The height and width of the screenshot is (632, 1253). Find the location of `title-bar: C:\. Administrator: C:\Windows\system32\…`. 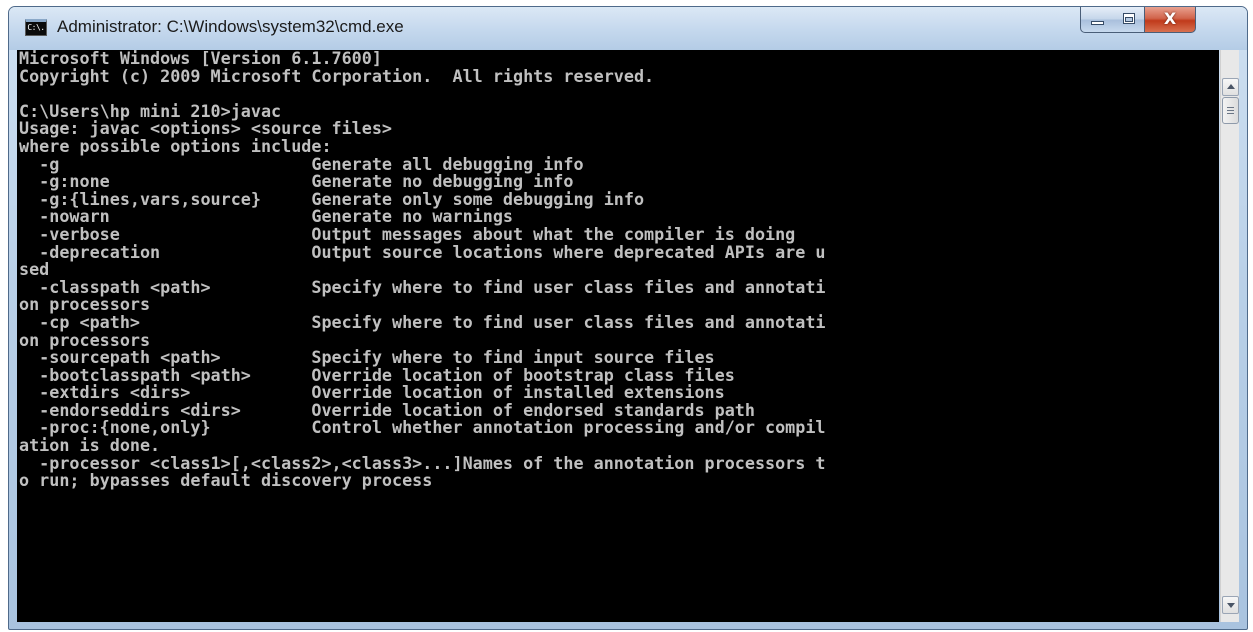

title-bar: C:\. Administrator: C:\Windows\system32\… is located at coordinates (628, 28).